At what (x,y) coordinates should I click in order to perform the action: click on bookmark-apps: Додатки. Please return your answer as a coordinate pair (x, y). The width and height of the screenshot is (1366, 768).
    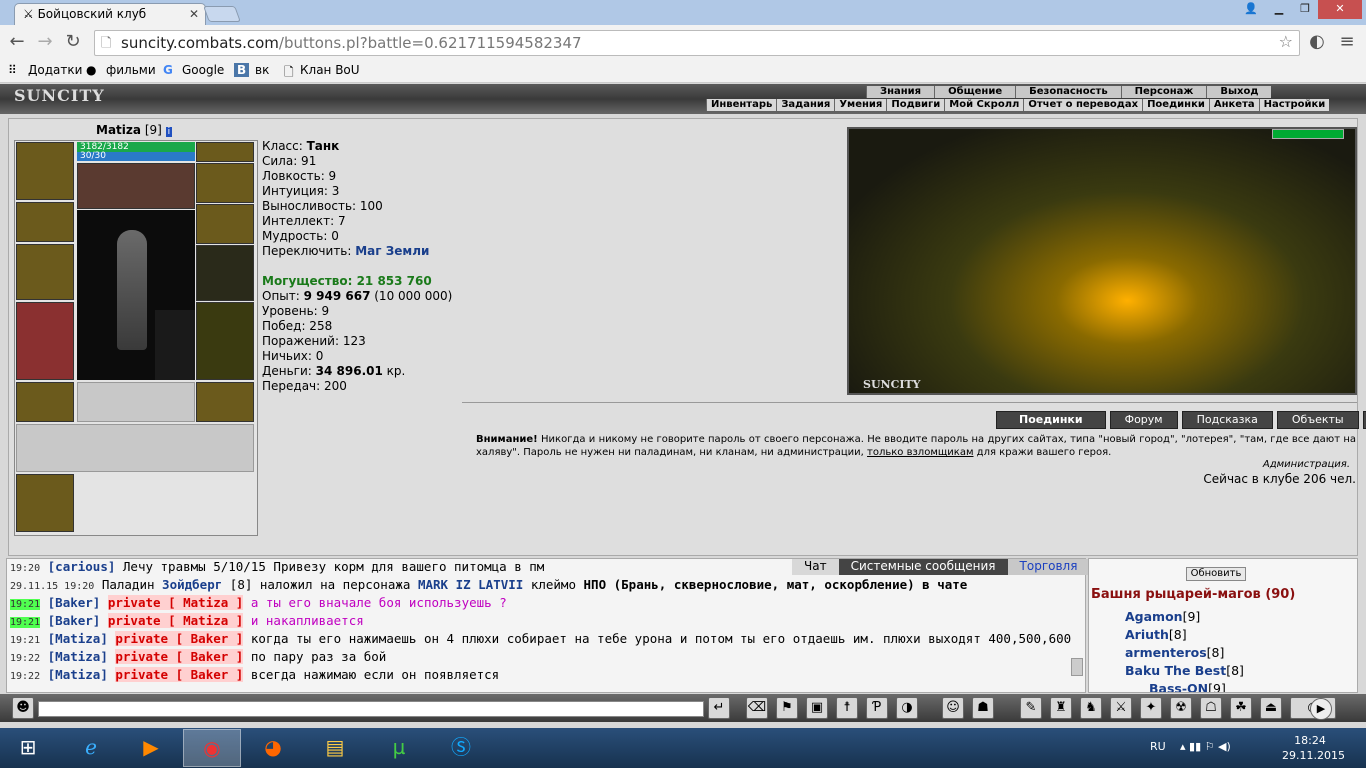
    Looking at the image, I should click on (55, 70).